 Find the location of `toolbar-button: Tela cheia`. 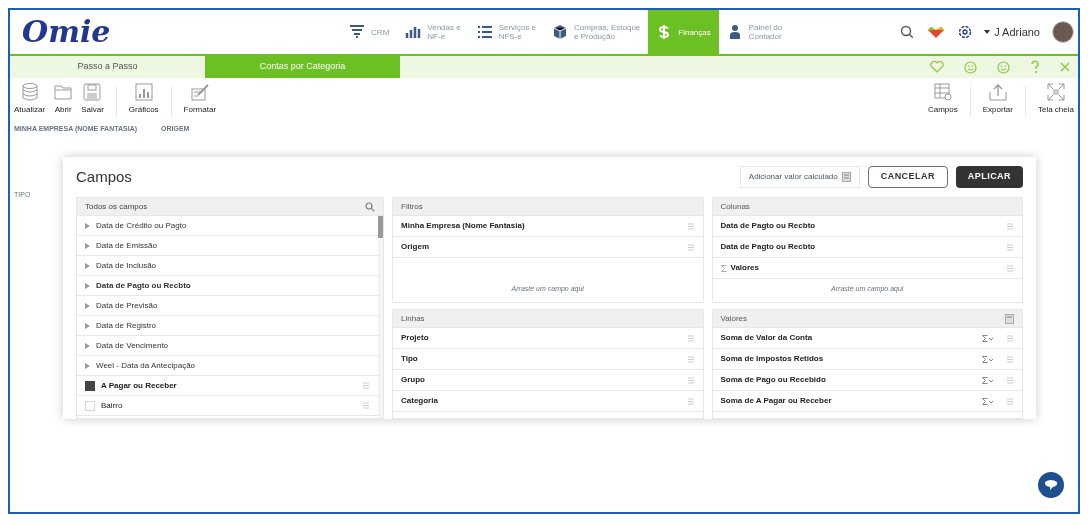

toolbar-button: Tela cheia is located at coordinates (1055, 99).